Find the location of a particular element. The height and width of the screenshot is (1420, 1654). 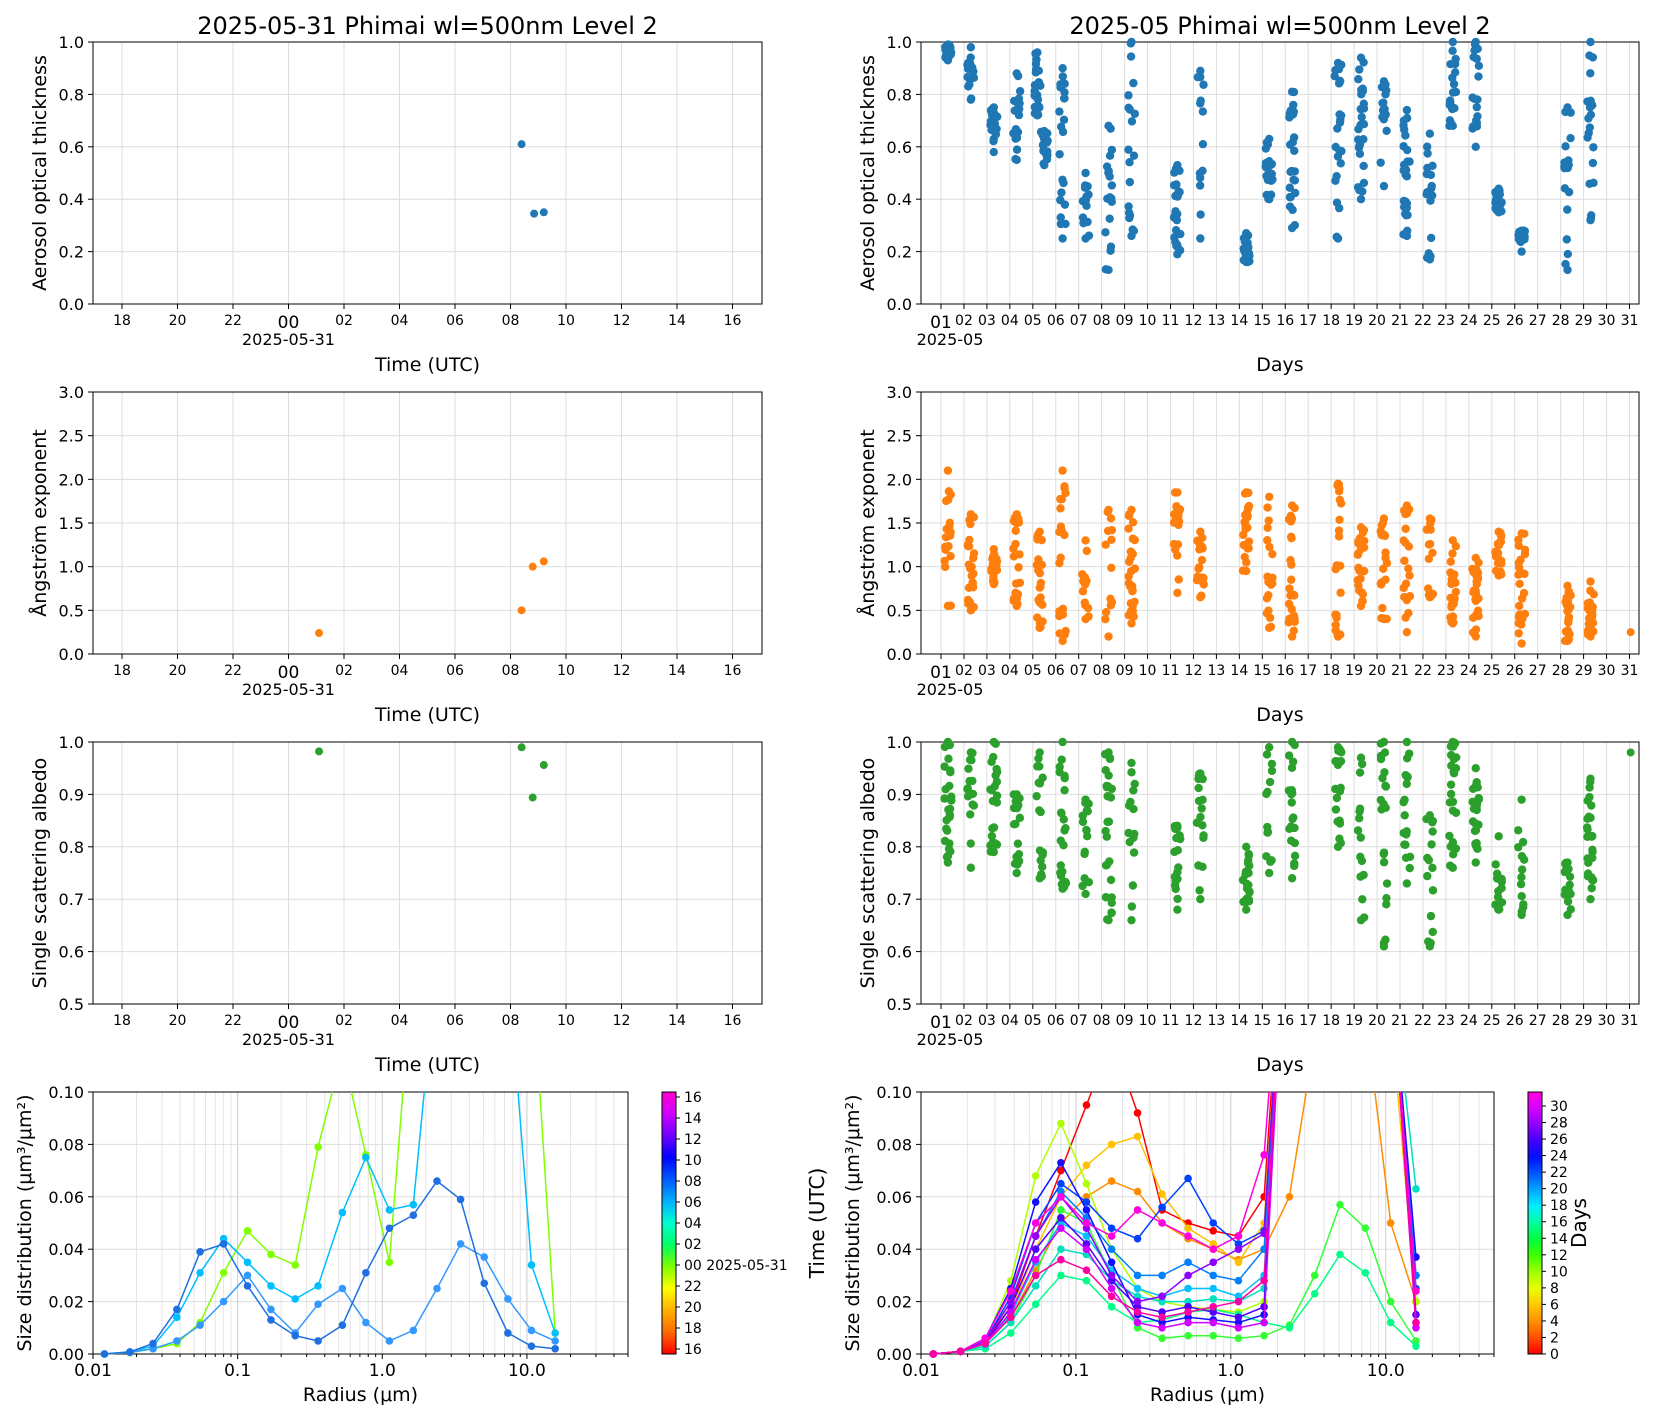

colorbar-tick-label: 18 is located at coordinates (1559, 1206).